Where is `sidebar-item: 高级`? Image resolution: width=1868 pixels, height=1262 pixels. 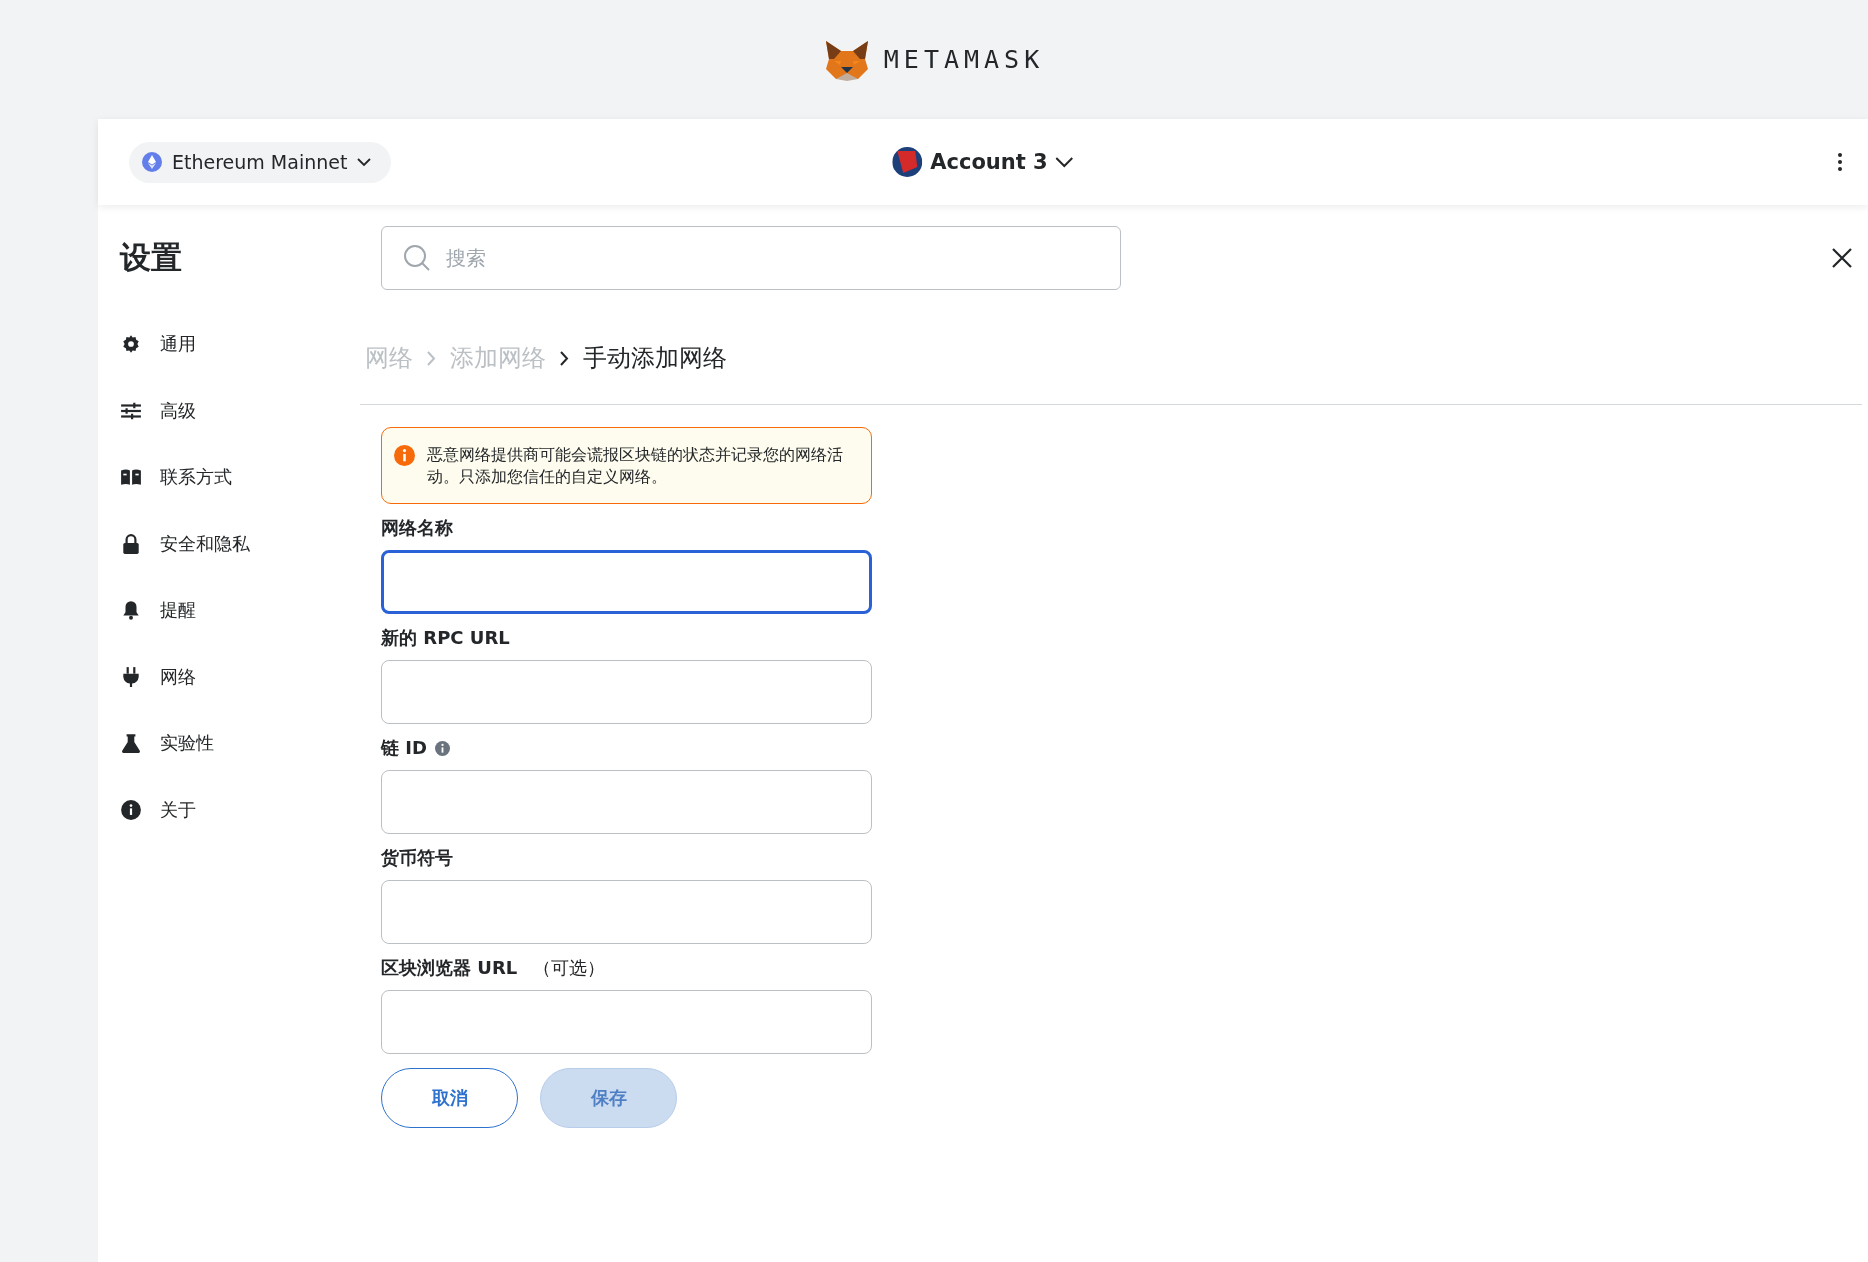 sidebar-item: 高级 is located at coordinates (158, 410).